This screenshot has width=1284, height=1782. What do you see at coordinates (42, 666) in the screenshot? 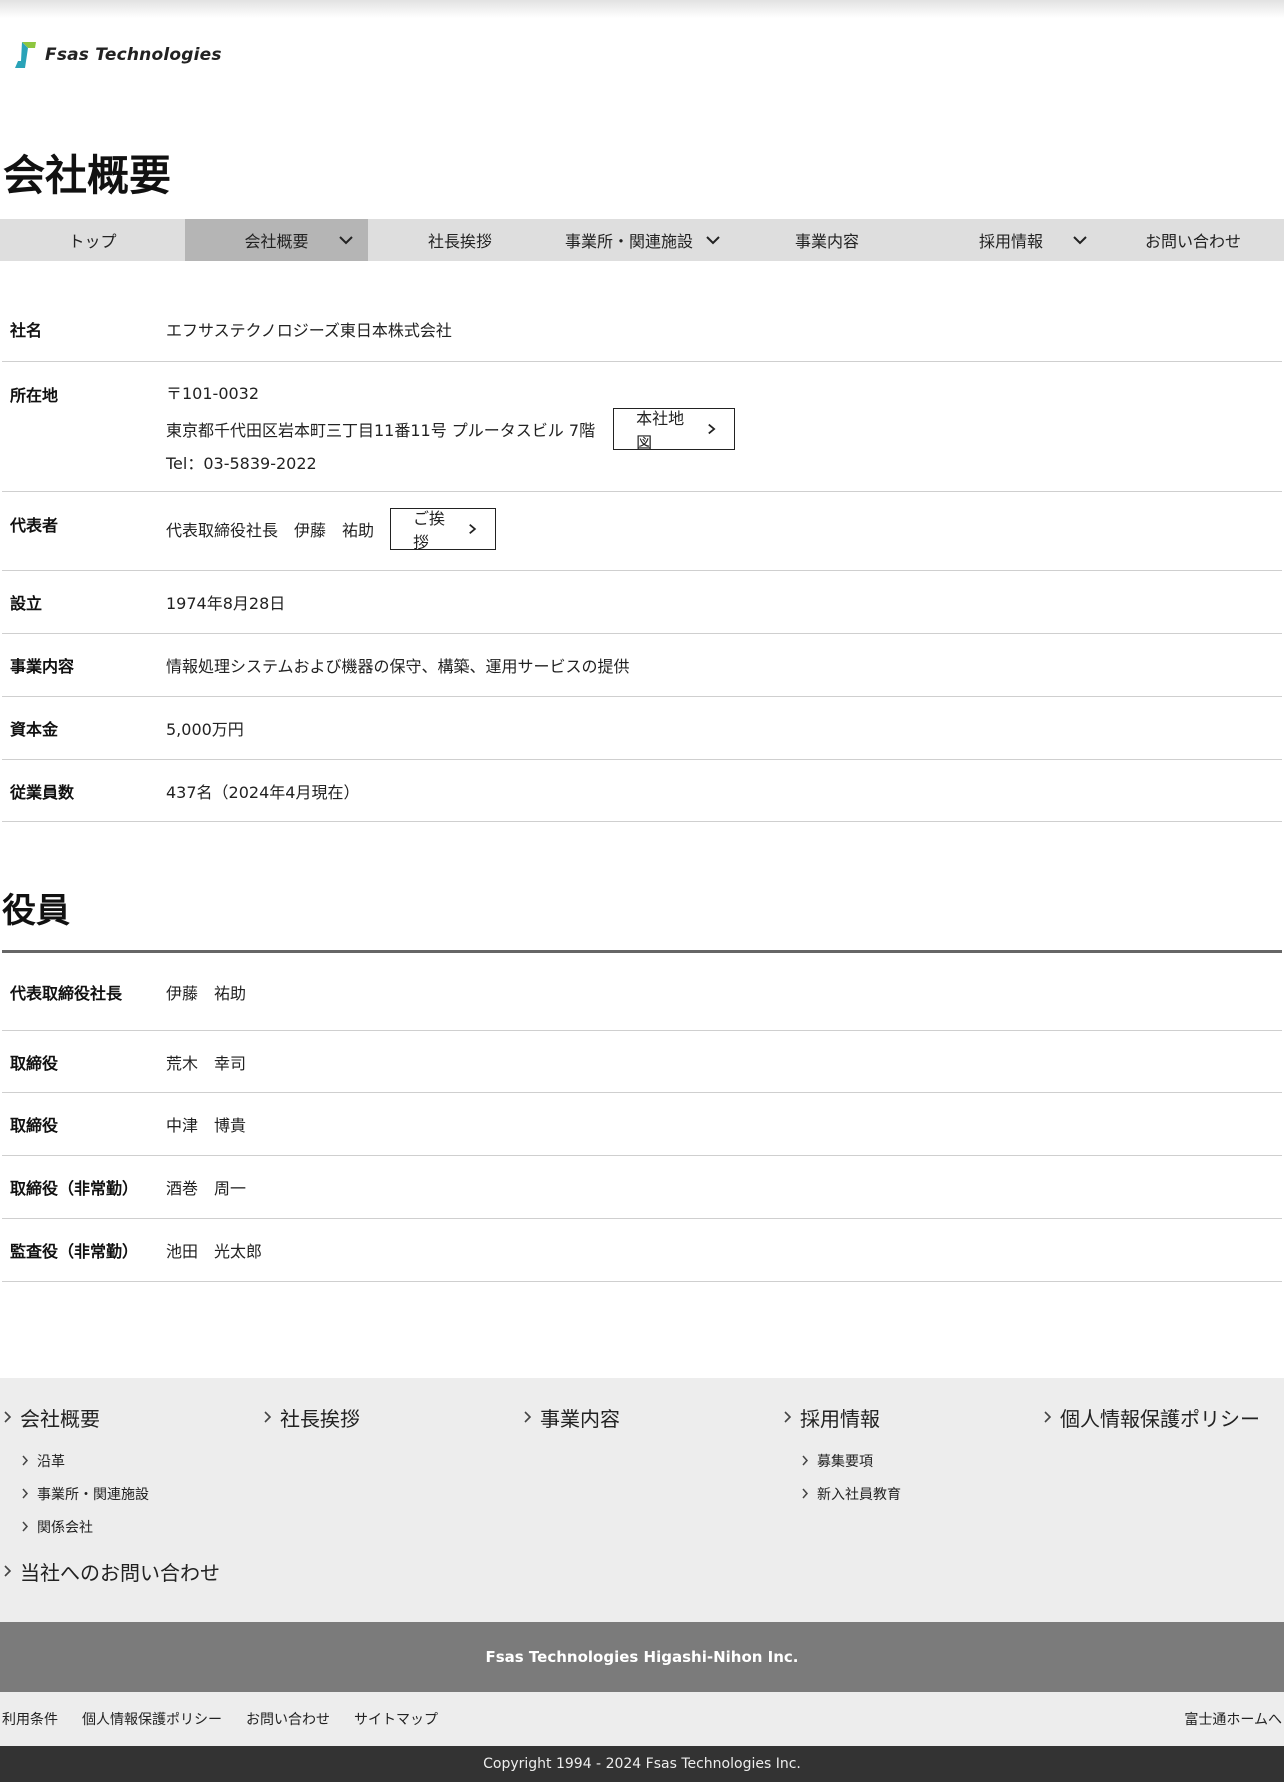
I see `row-label: 事業内容` at bounding box center [42, 666].